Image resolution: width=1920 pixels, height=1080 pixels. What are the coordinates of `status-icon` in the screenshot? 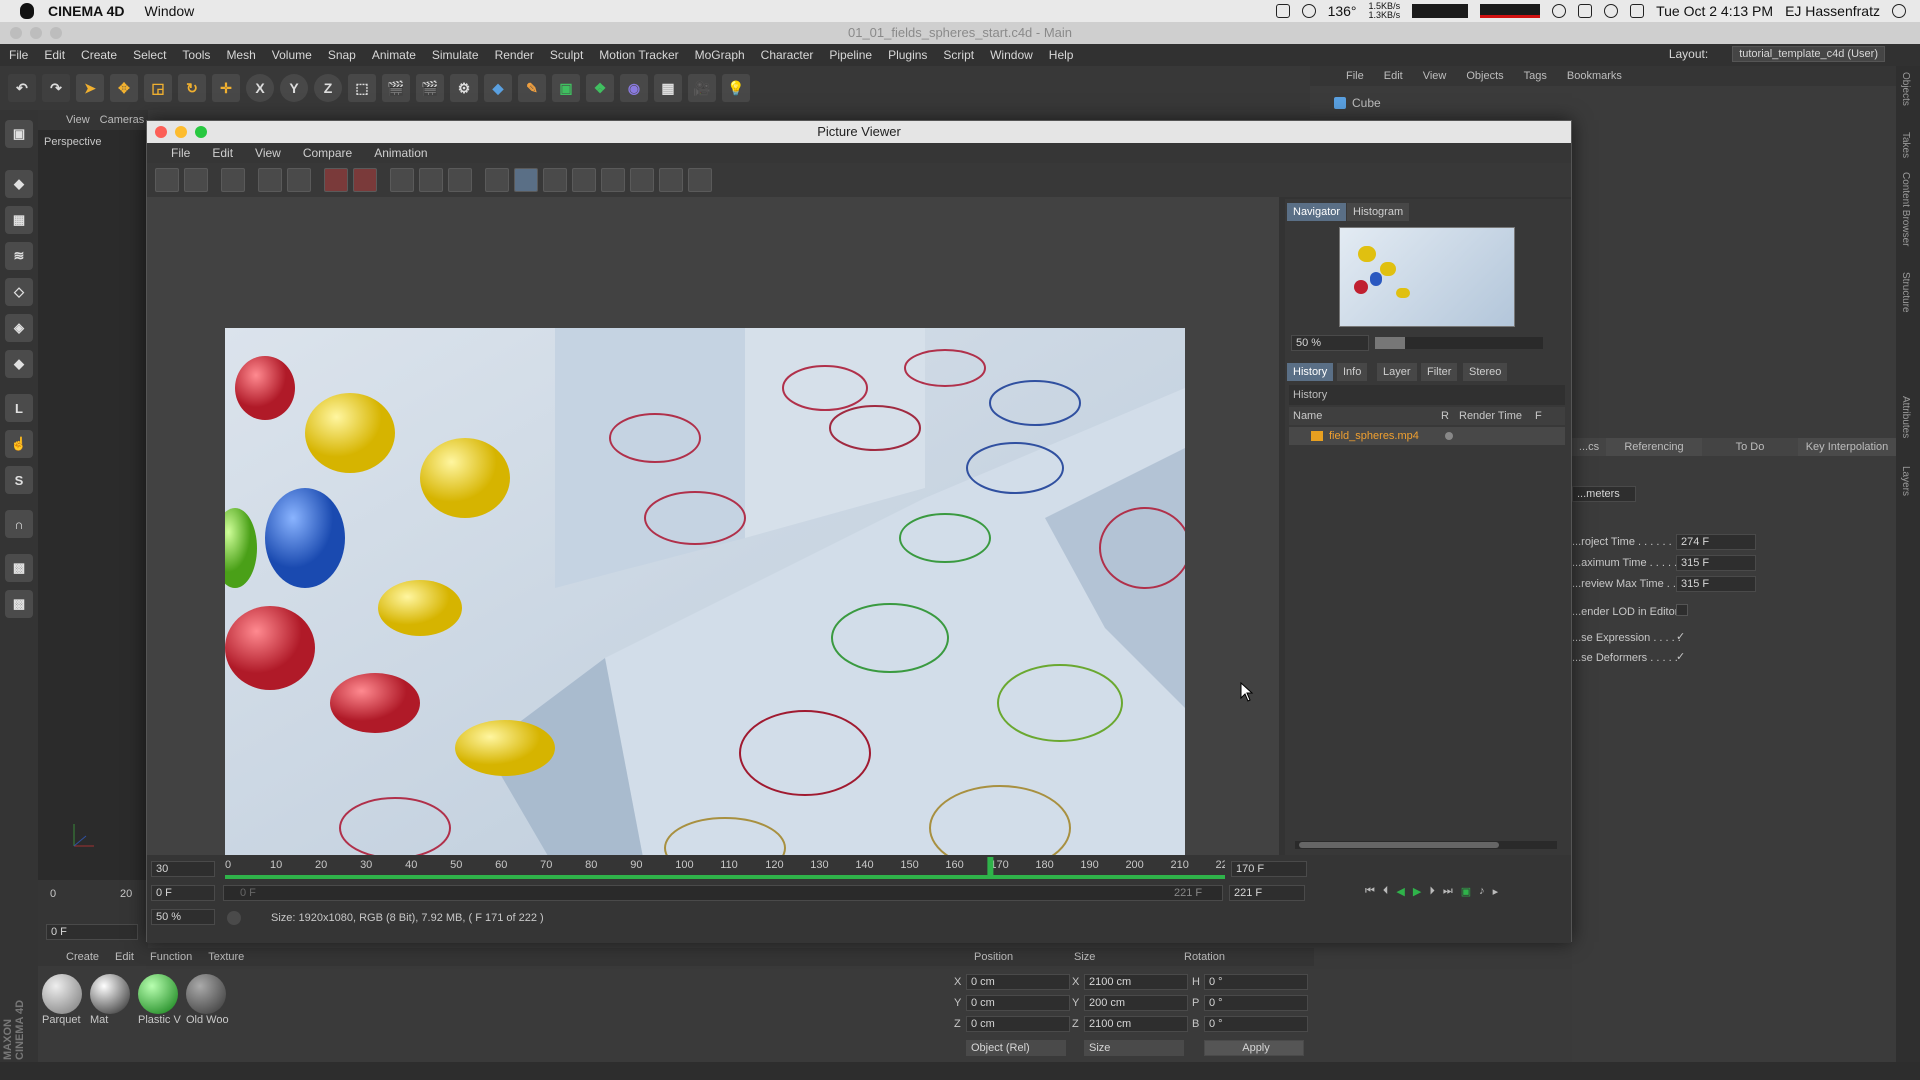 It's located at (1308, 11).